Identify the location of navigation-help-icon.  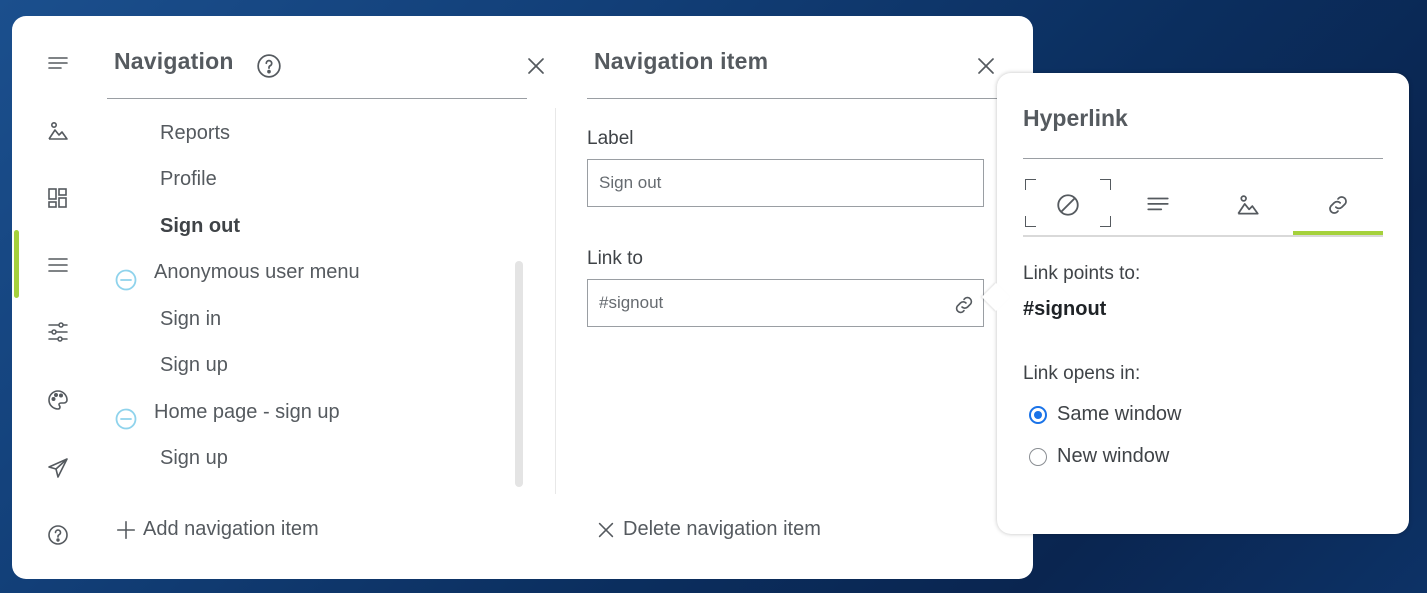
(269, 66).